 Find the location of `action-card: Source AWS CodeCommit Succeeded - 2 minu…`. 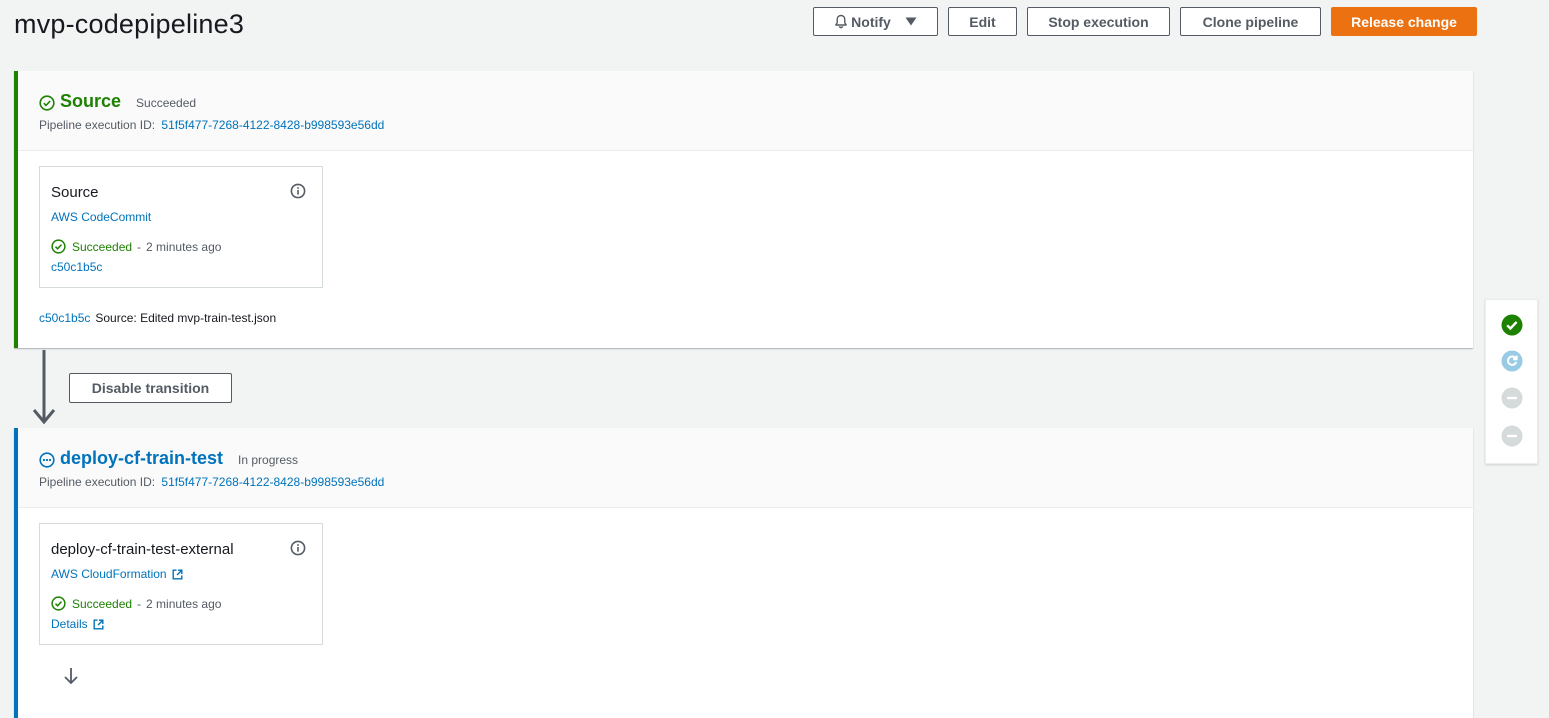

action-card: Source AWS CodeCommit Succeeded - 2 minu… is located at coordinates (181, 227).